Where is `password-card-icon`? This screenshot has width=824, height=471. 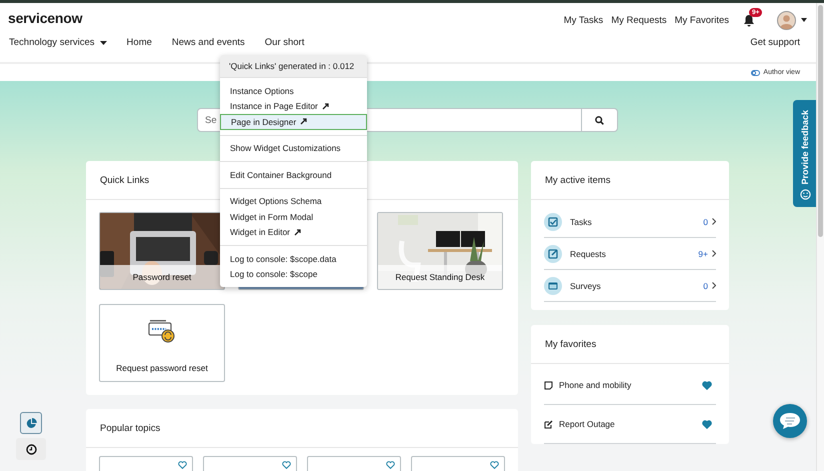 password-card-icon is located at coordinates (162, 331).